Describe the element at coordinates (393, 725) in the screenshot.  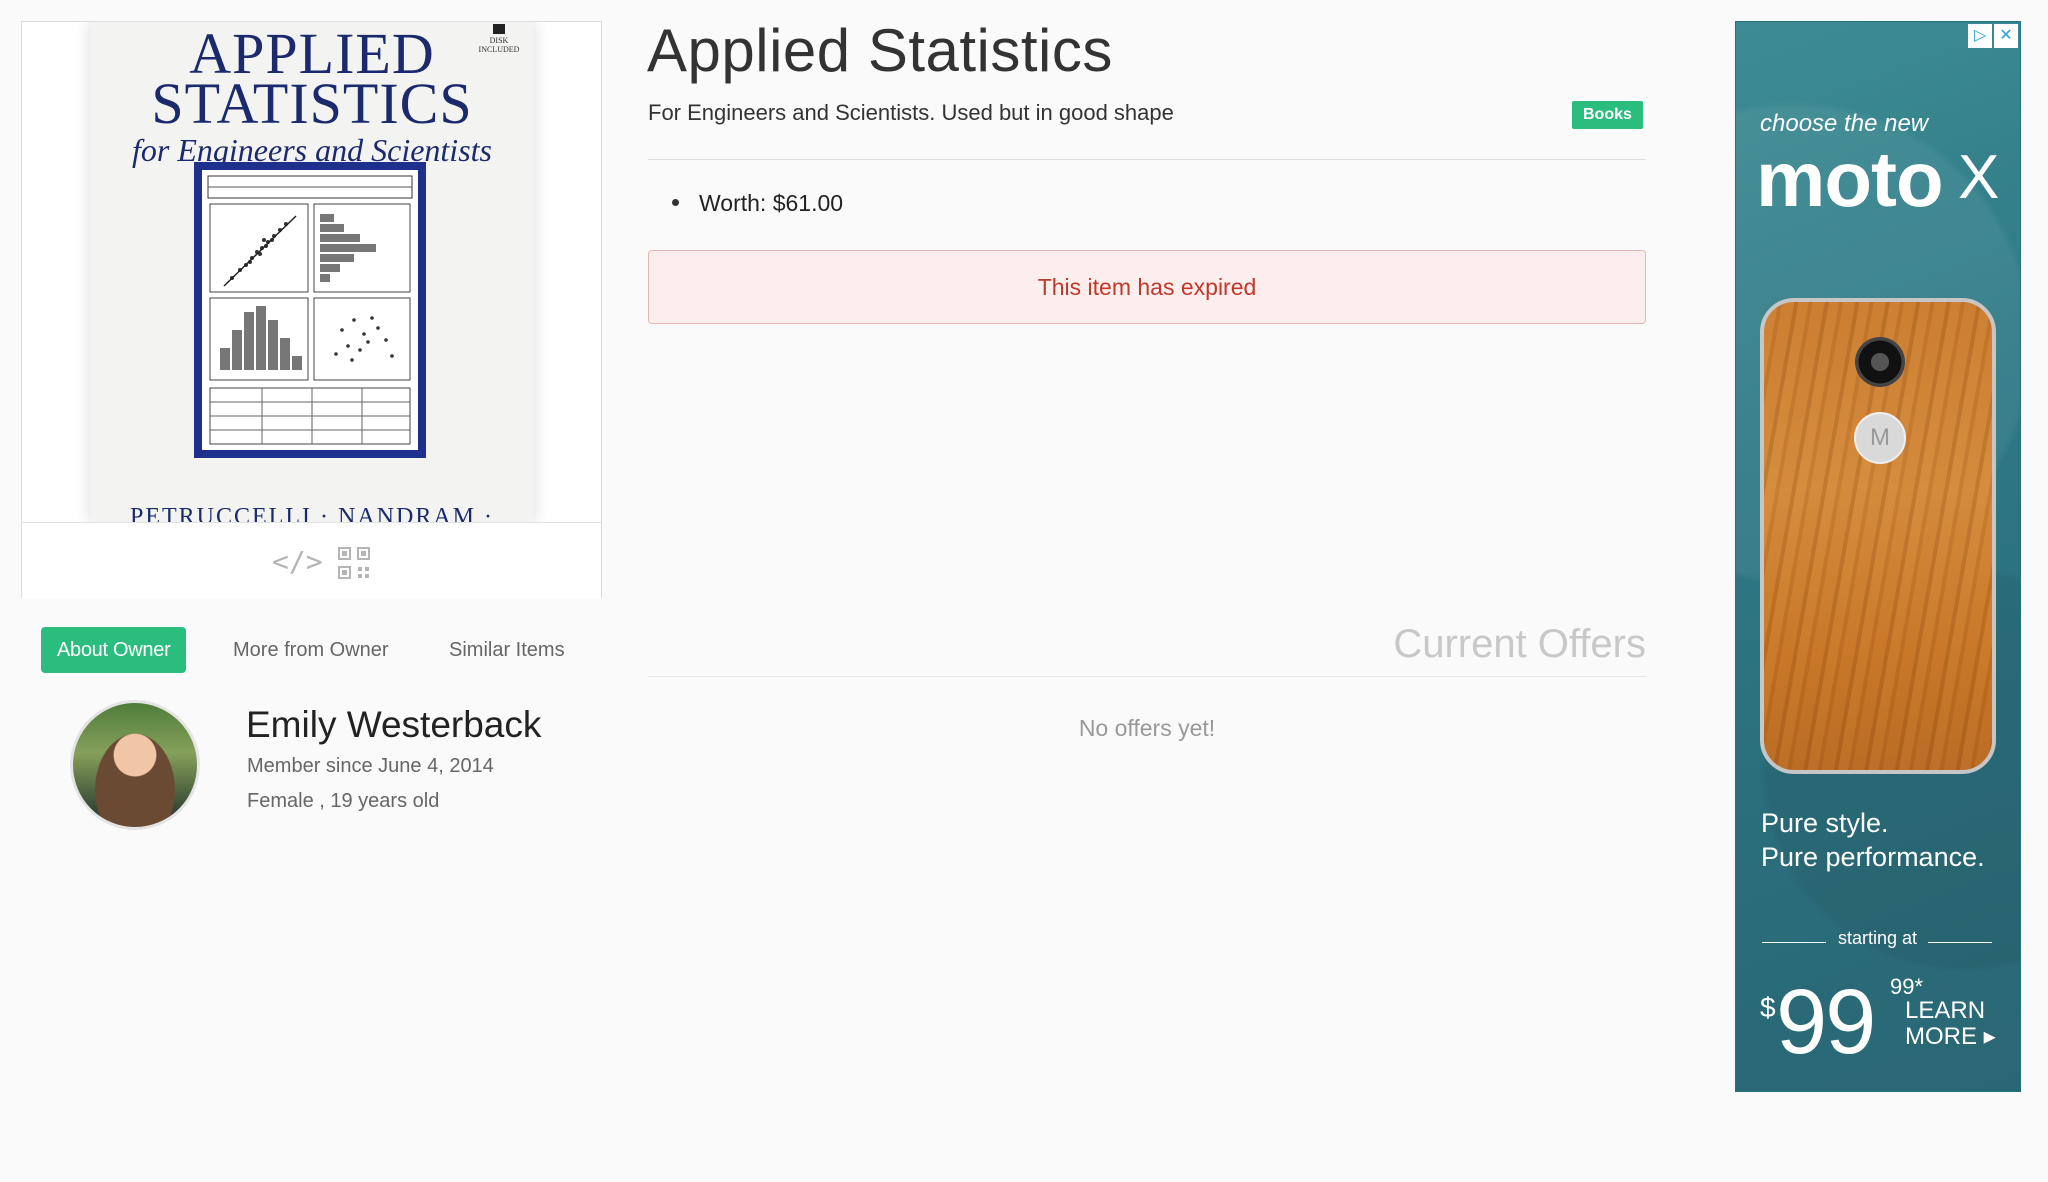
I see `owner-name: Emily Westerback` at that location.